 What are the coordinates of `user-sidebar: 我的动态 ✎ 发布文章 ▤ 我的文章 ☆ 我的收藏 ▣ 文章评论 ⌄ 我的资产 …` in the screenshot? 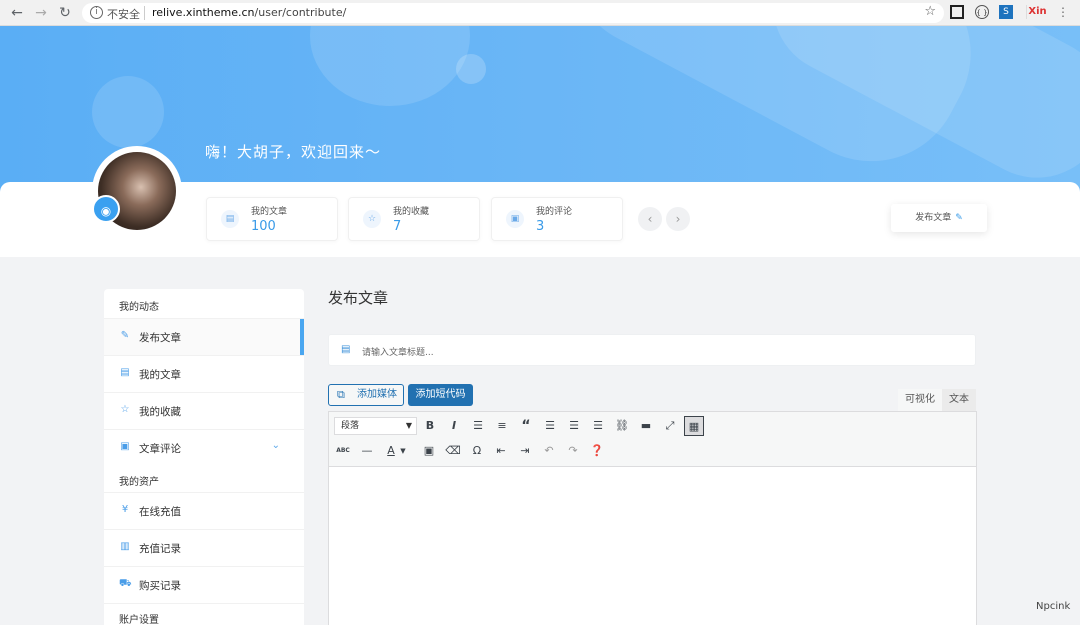 It's located at (204, 457).